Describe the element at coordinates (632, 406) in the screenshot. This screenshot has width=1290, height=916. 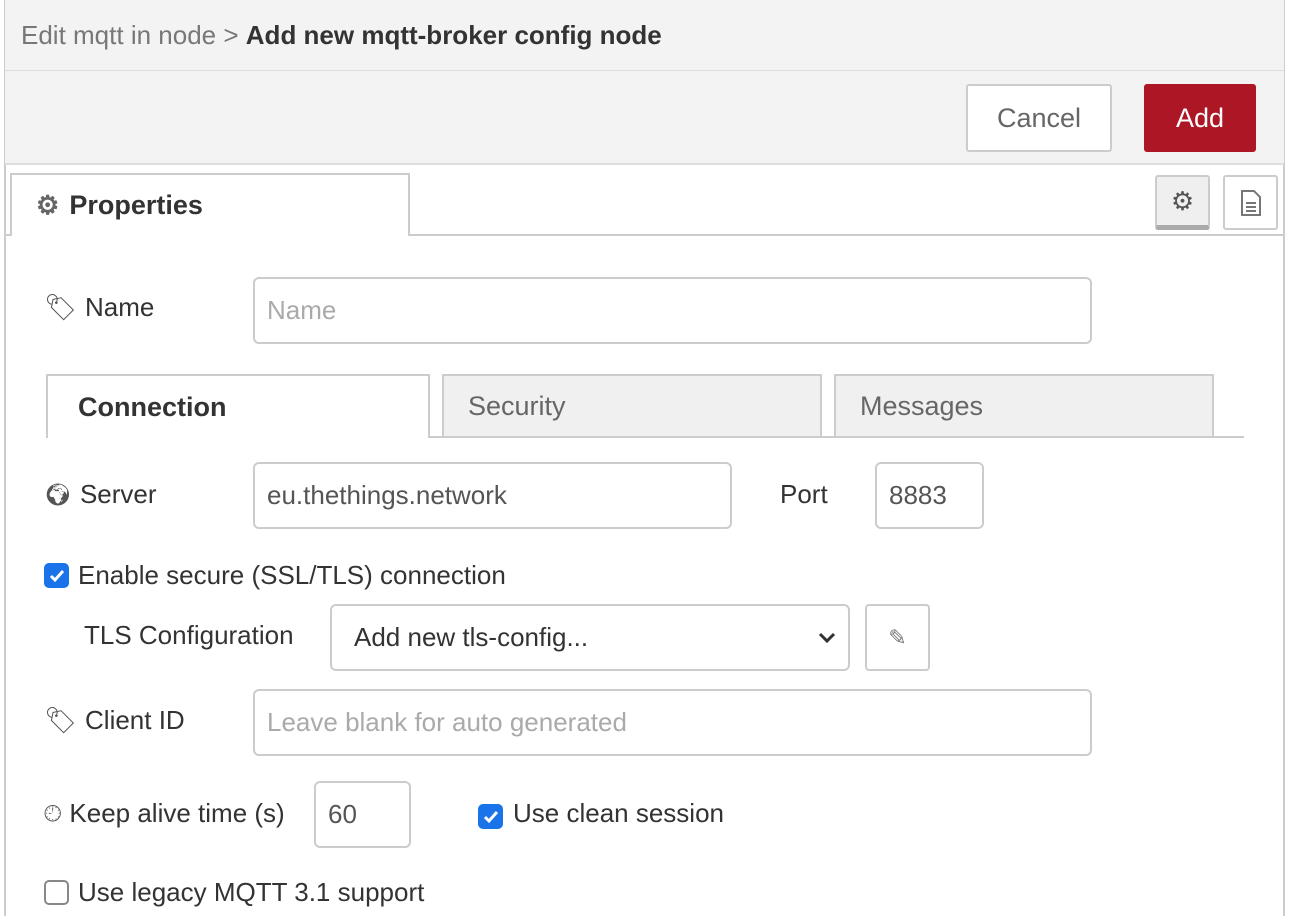
I see `tab-security: Security` at that location.